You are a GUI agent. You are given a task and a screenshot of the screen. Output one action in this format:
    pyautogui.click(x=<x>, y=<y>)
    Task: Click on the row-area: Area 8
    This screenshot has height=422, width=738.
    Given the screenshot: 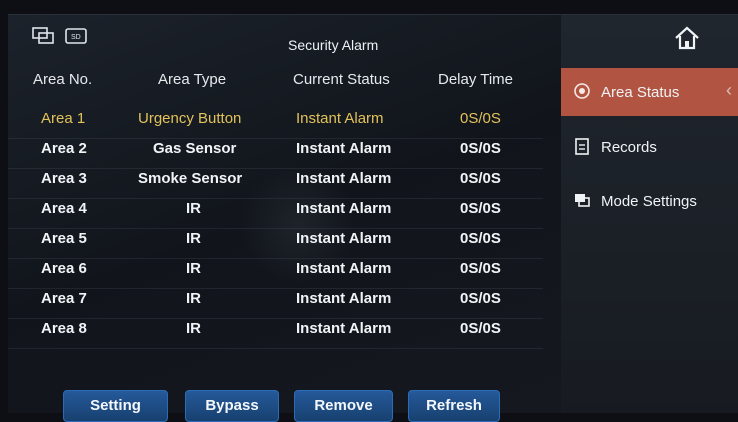 What is the action you would take?
    pyautogui.click(x=64, y=328)
    